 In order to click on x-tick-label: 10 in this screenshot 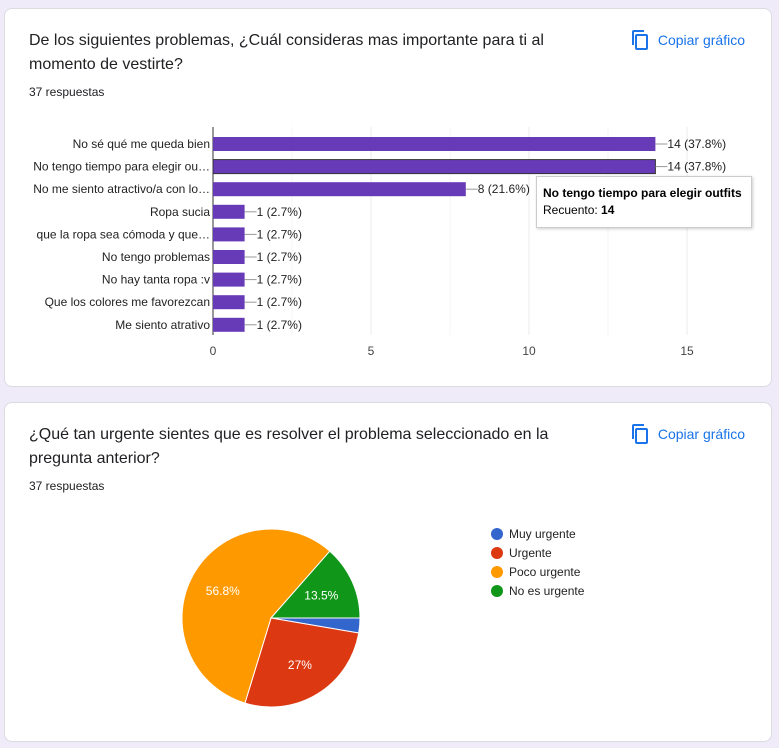, I will do `click(529, 351)`.